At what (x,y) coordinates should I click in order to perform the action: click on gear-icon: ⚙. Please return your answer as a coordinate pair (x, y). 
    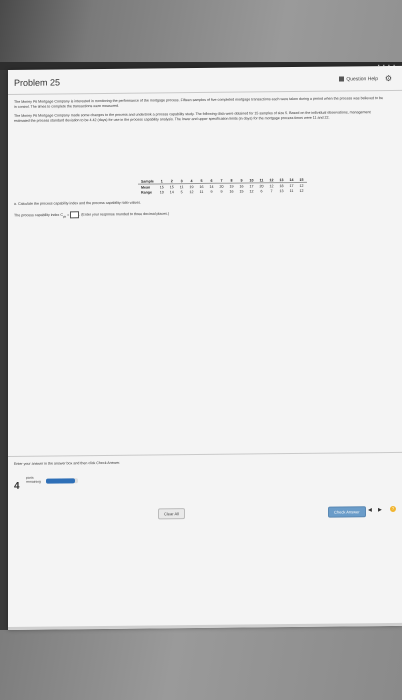
    Looking at the image, I should click on (388, 78).